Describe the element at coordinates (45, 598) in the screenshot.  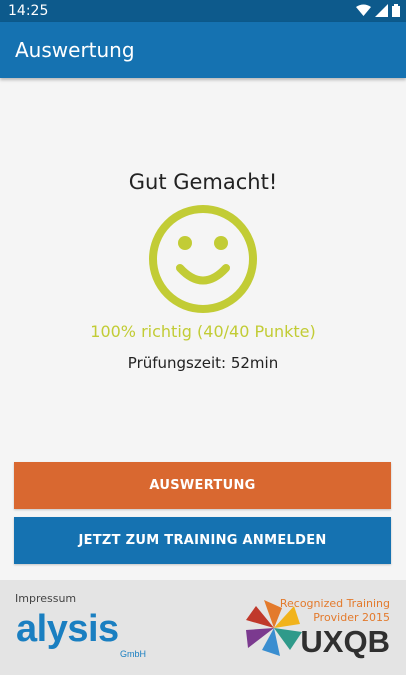
I see `impressum-link: Impressum` at that location.